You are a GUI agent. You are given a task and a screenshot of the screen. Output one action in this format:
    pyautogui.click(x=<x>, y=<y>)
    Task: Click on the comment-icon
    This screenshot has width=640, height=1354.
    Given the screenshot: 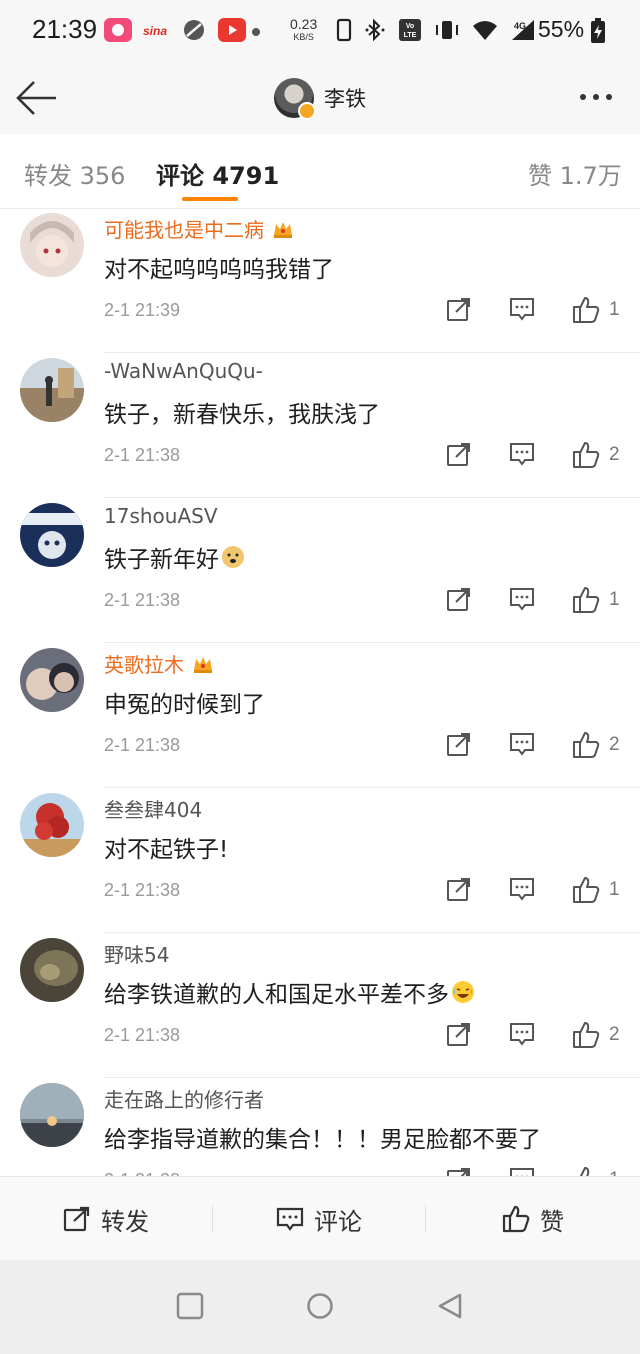 What is the action you would take?
    pyautogui.click(x=522, y=1172)
    